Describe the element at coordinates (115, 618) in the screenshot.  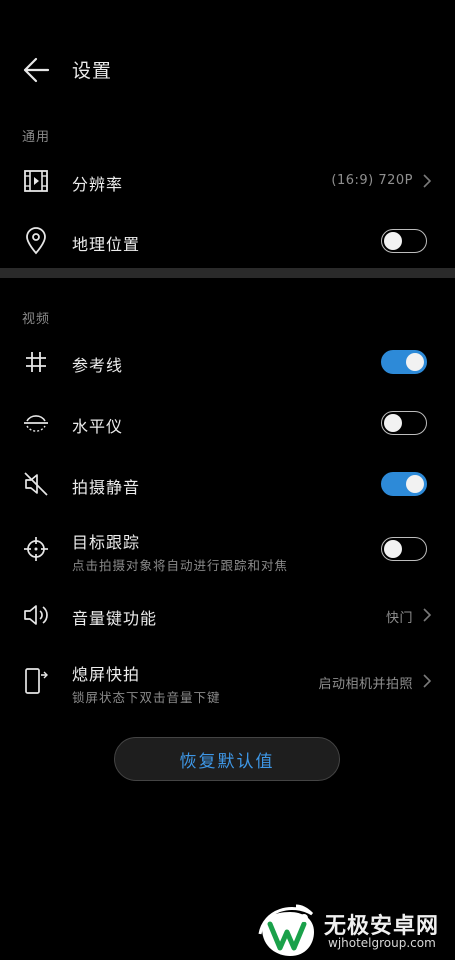
I see `settings-item-label: 音量键功能` at that location.